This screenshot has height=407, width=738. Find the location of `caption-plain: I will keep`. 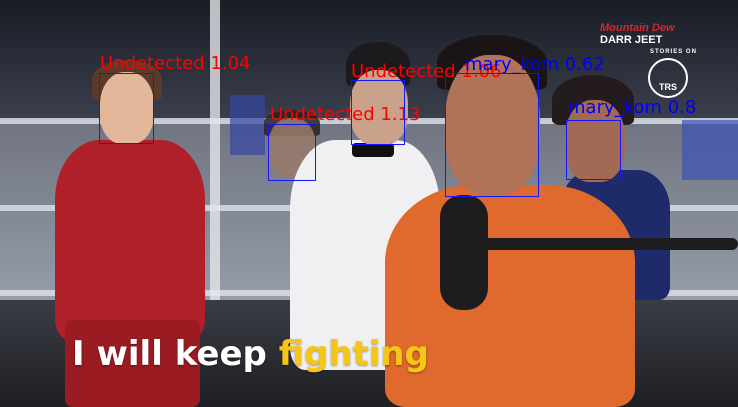

caption-plain: I will keep is located at coordinates (169, 354).